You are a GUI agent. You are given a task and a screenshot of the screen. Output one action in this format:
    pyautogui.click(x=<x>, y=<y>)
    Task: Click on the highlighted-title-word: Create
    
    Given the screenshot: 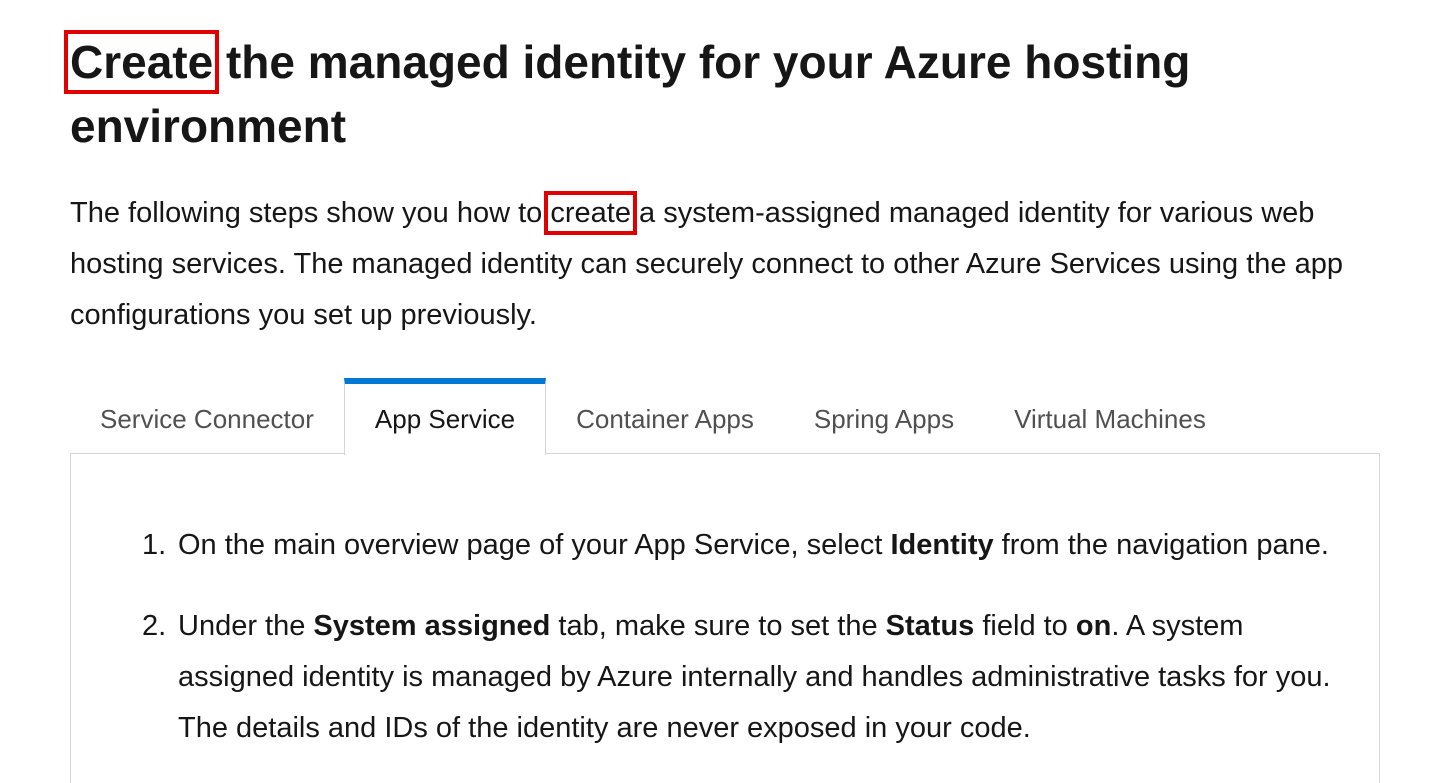 What is the action you would take?
    pyautogui.click(x=141, y=62)
    